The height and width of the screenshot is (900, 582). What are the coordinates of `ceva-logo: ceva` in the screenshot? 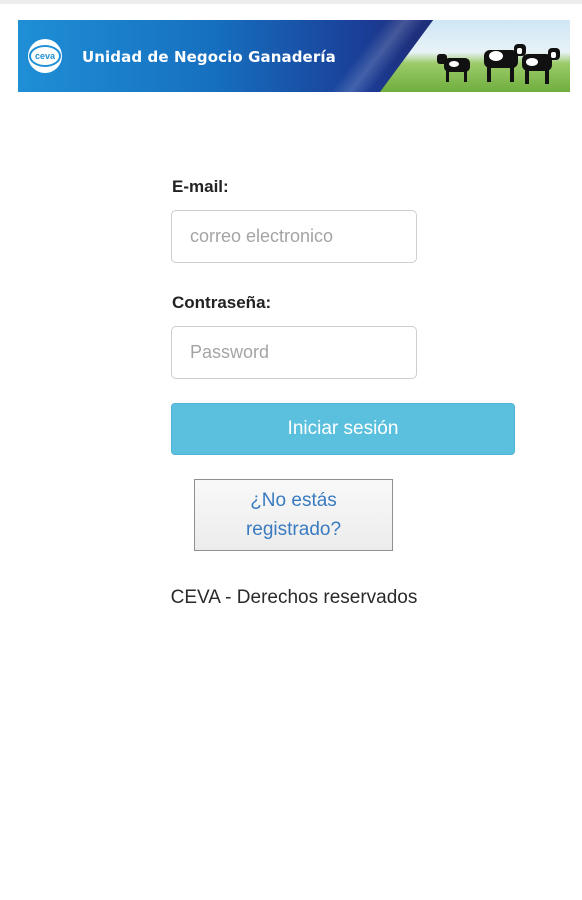 It's located at (45, 56).